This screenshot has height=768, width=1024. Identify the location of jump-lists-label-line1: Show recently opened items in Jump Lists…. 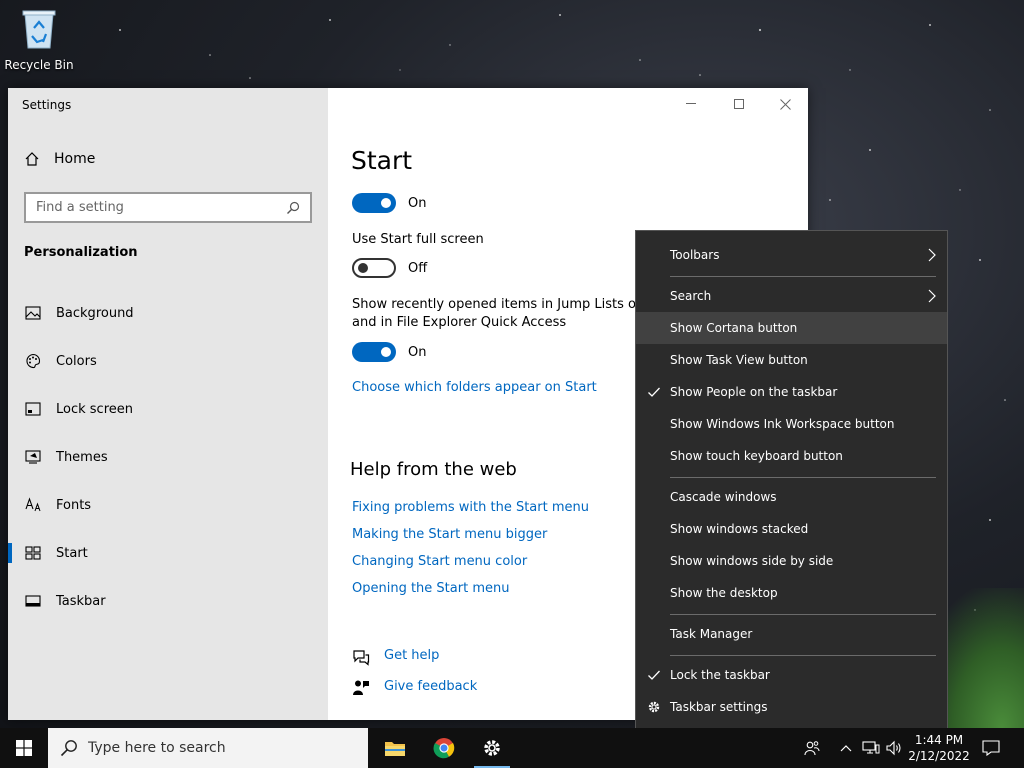
(497, 304).